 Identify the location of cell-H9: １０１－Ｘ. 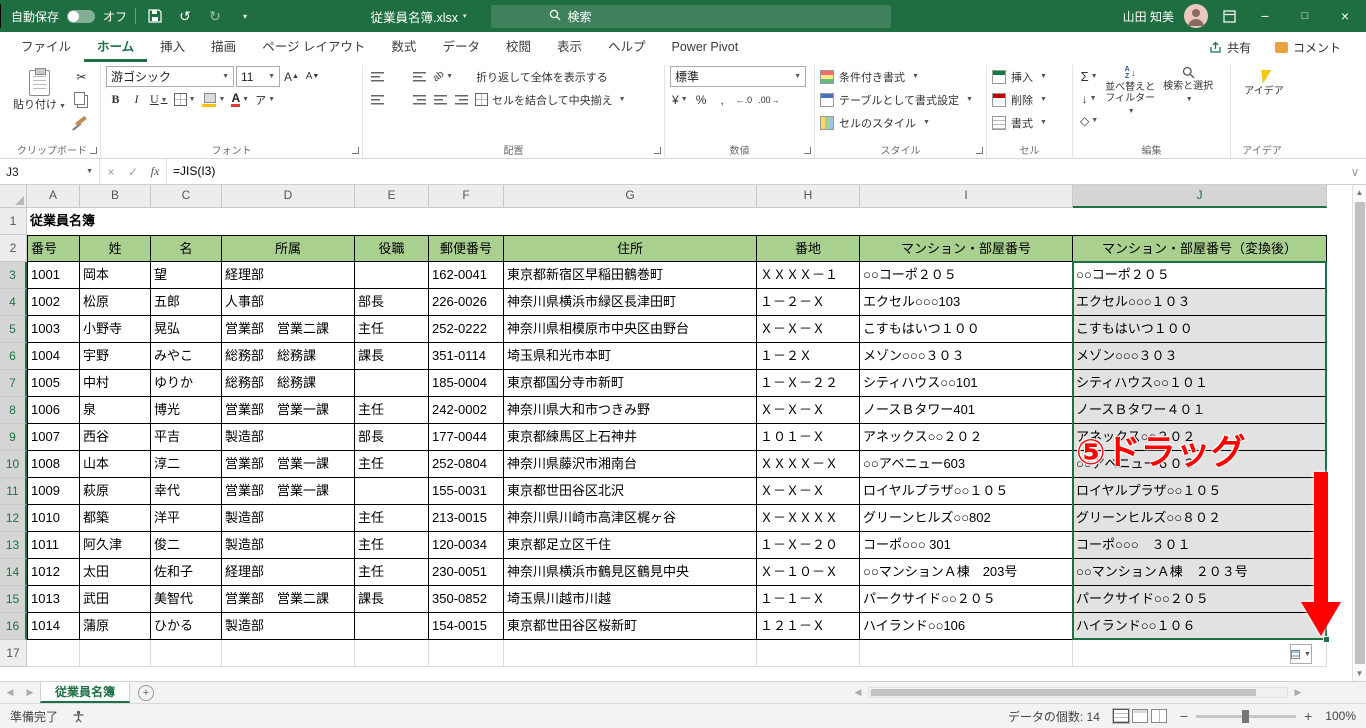
(808, 437).